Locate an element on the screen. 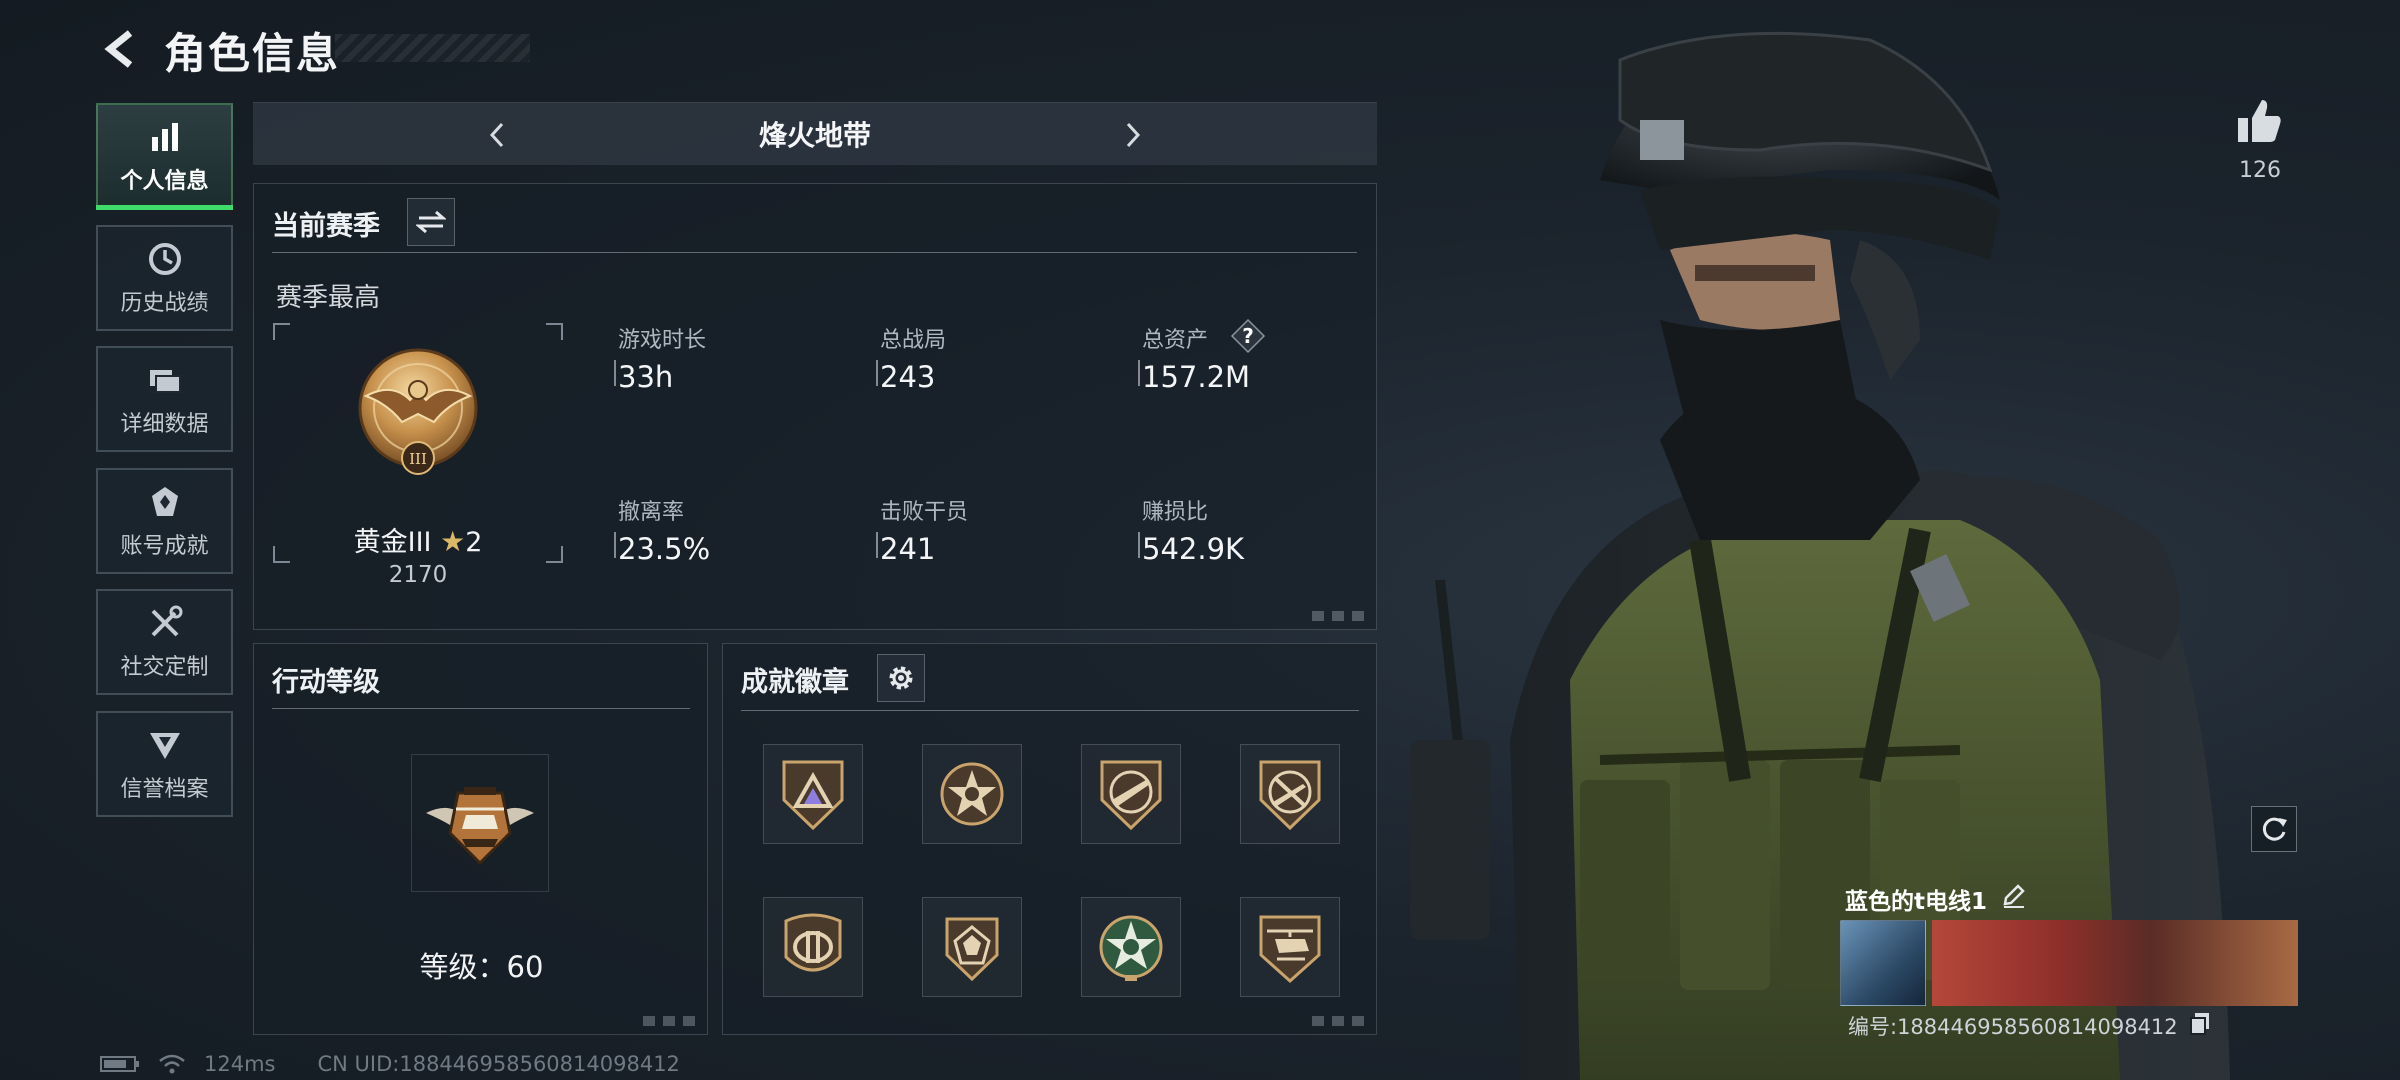 The width and height of the screenshot is (2400, 1080). stat-label: 游戏时长 is located at coordinates (662, 340).